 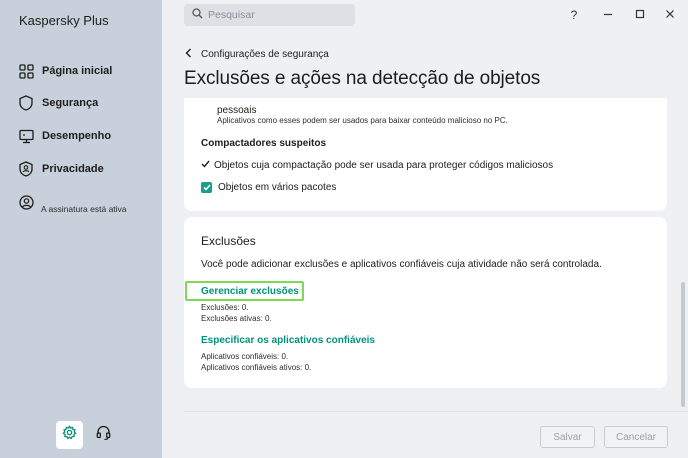 What do you see at coordinates (77, 136) in the screenshot?
I see `sidebar-item-label: Desempenho` at bounding box center [77, 136].